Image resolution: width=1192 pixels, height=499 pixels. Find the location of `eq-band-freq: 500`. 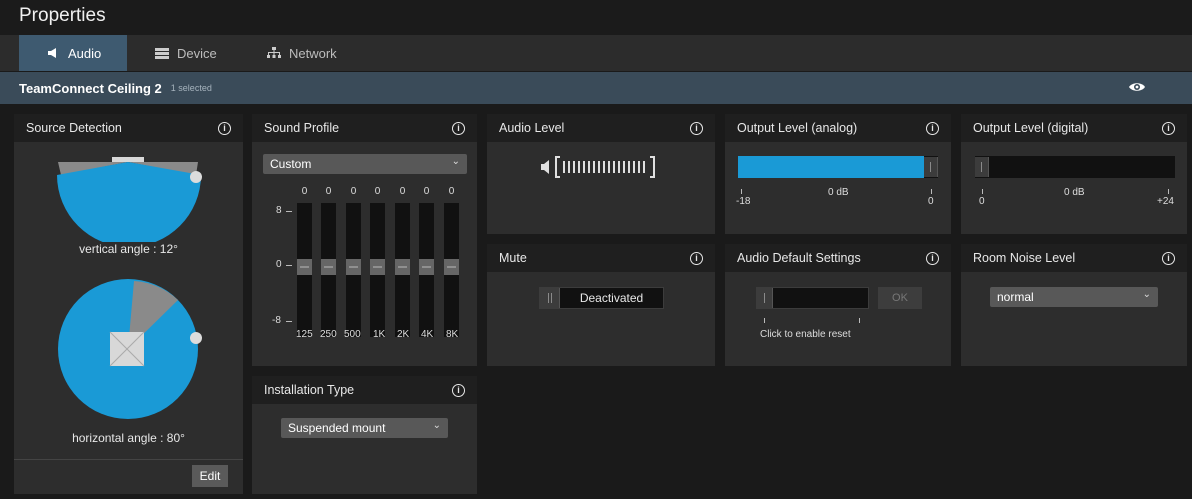

eq-band-freq: 500 is located at coordinates (352, 334).